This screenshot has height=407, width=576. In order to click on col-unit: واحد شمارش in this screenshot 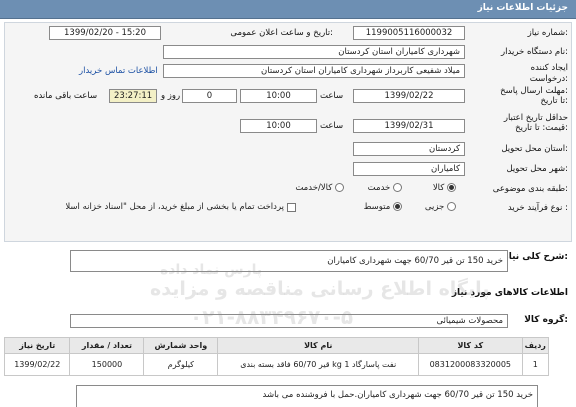, I will do `click(181, 345)`.